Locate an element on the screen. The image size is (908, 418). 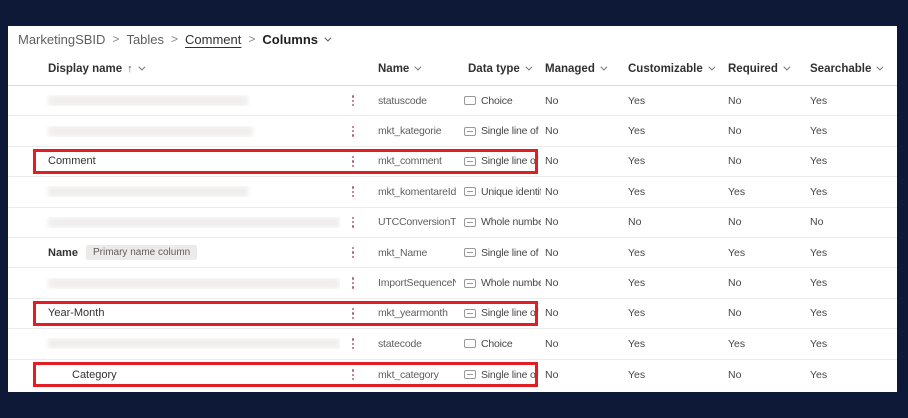
cell-searchable: No is located at coordinates (817, 222).